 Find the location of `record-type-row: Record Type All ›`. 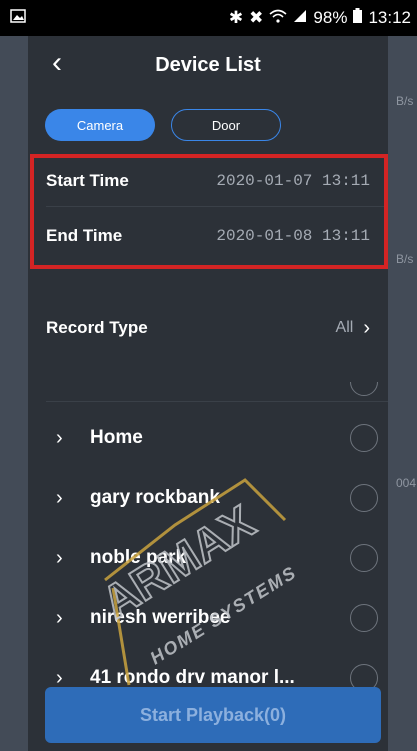

record-type-row: Record Type All › is located at coordinates (208, 328).